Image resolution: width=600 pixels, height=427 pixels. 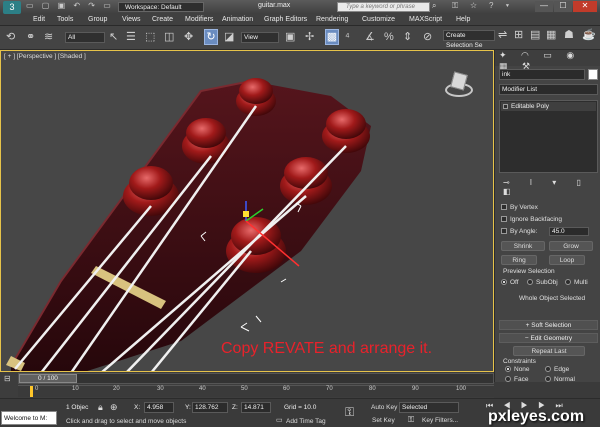 What do you see at coordinates (425, 20) in the screenshot?
I see `menu-maxscript: MAXScript` at bounding box center [425, 20].